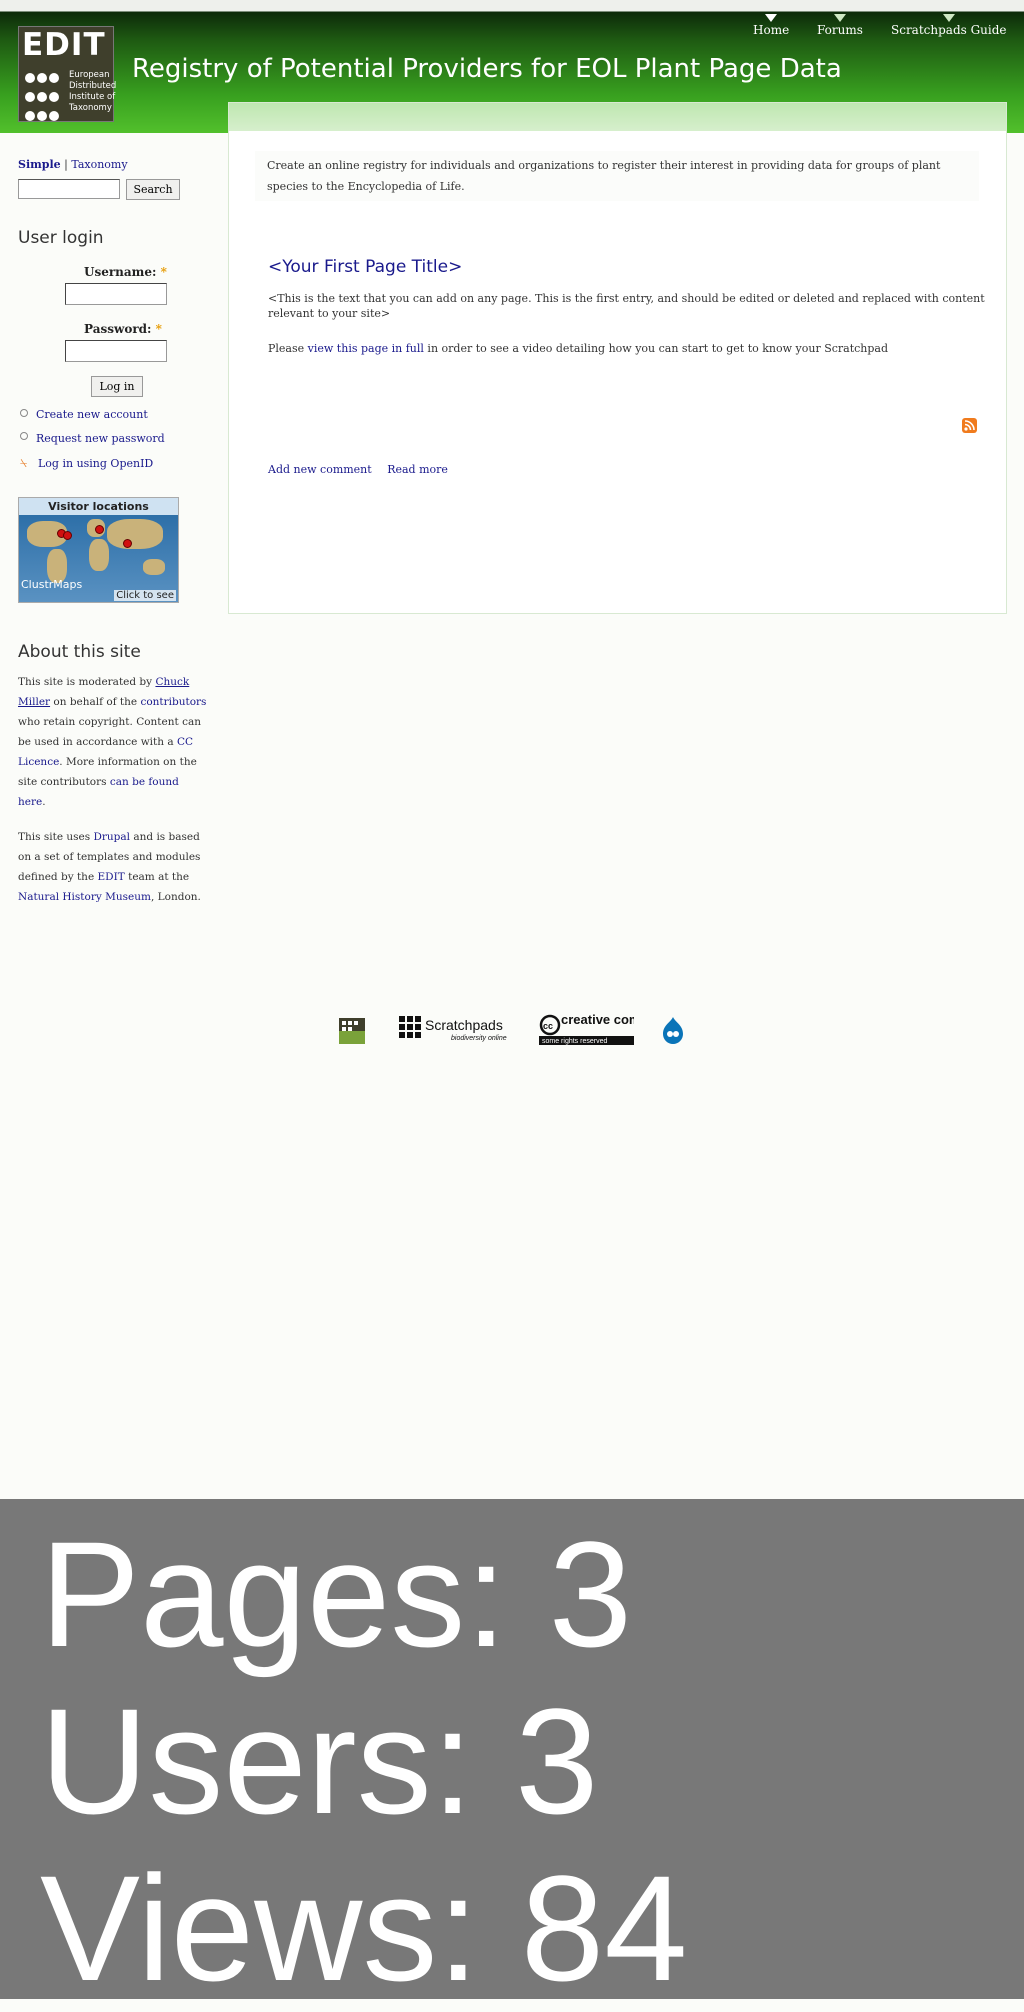 This screenshot has width=1024, height=2012. What do you see at coordinates (574, 1041) in the screenshot?
I see `svg-text: some rights reserved` at bounding box center [574, 1041].